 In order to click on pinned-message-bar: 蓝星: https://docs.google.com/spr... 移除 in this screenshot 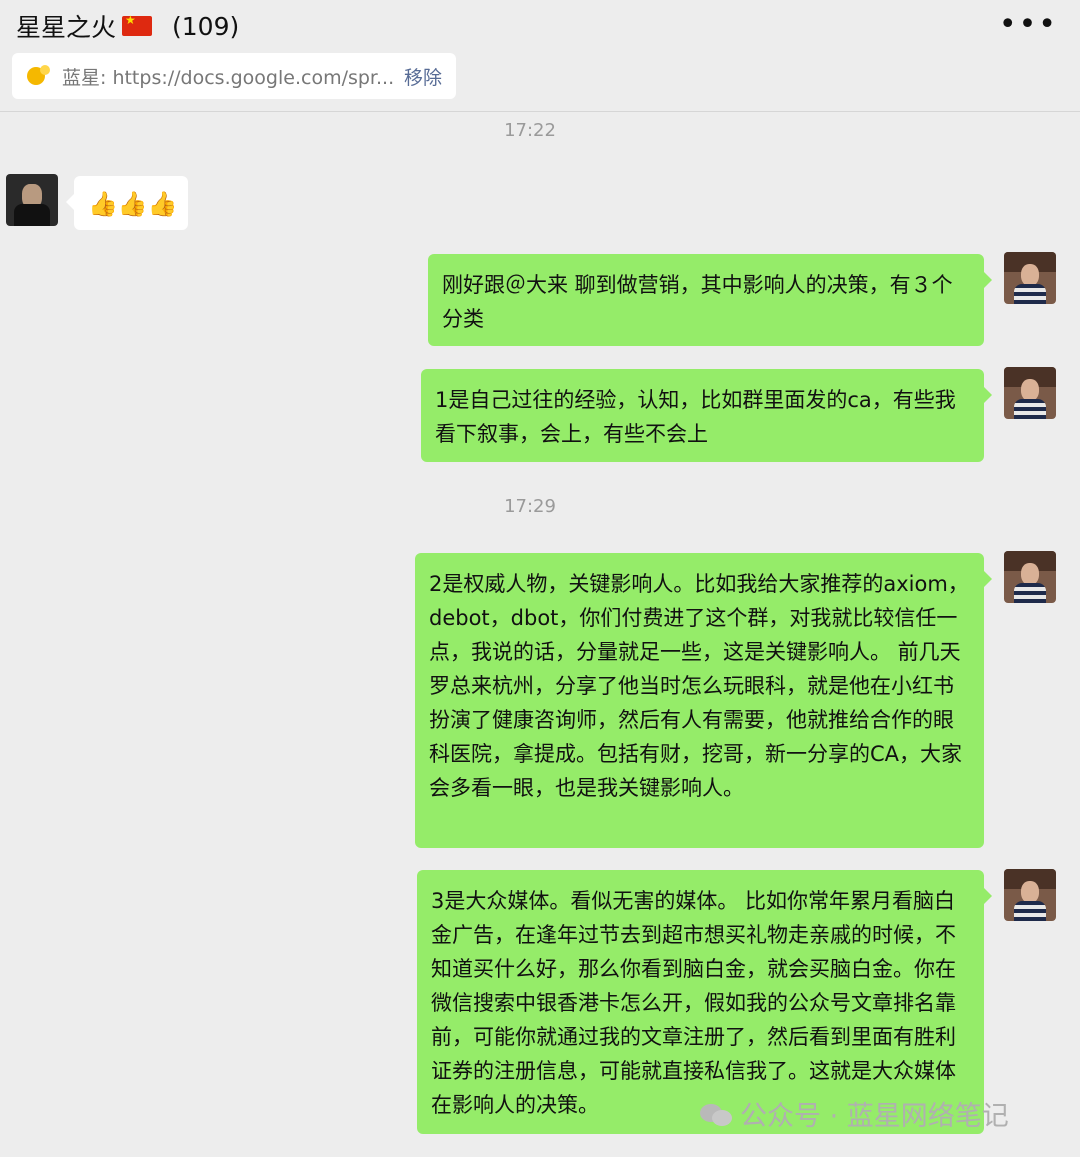, I will do `click(234, 76)`.